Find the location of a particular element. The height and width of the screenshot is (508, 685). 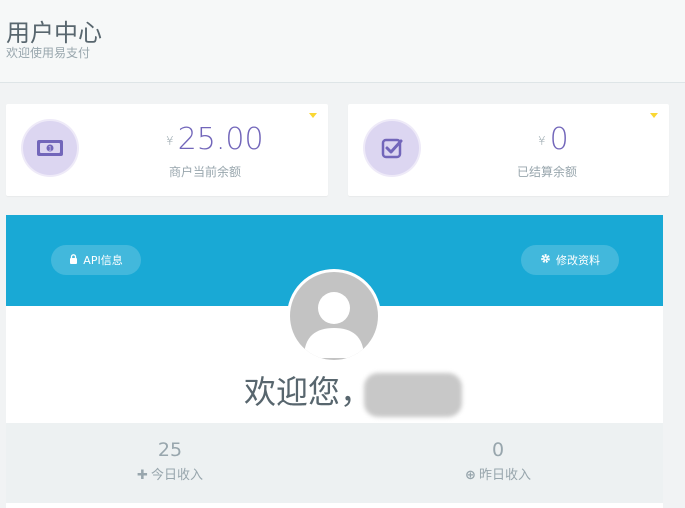

page-title: 用户中心 is located at coordinates (54, 33).